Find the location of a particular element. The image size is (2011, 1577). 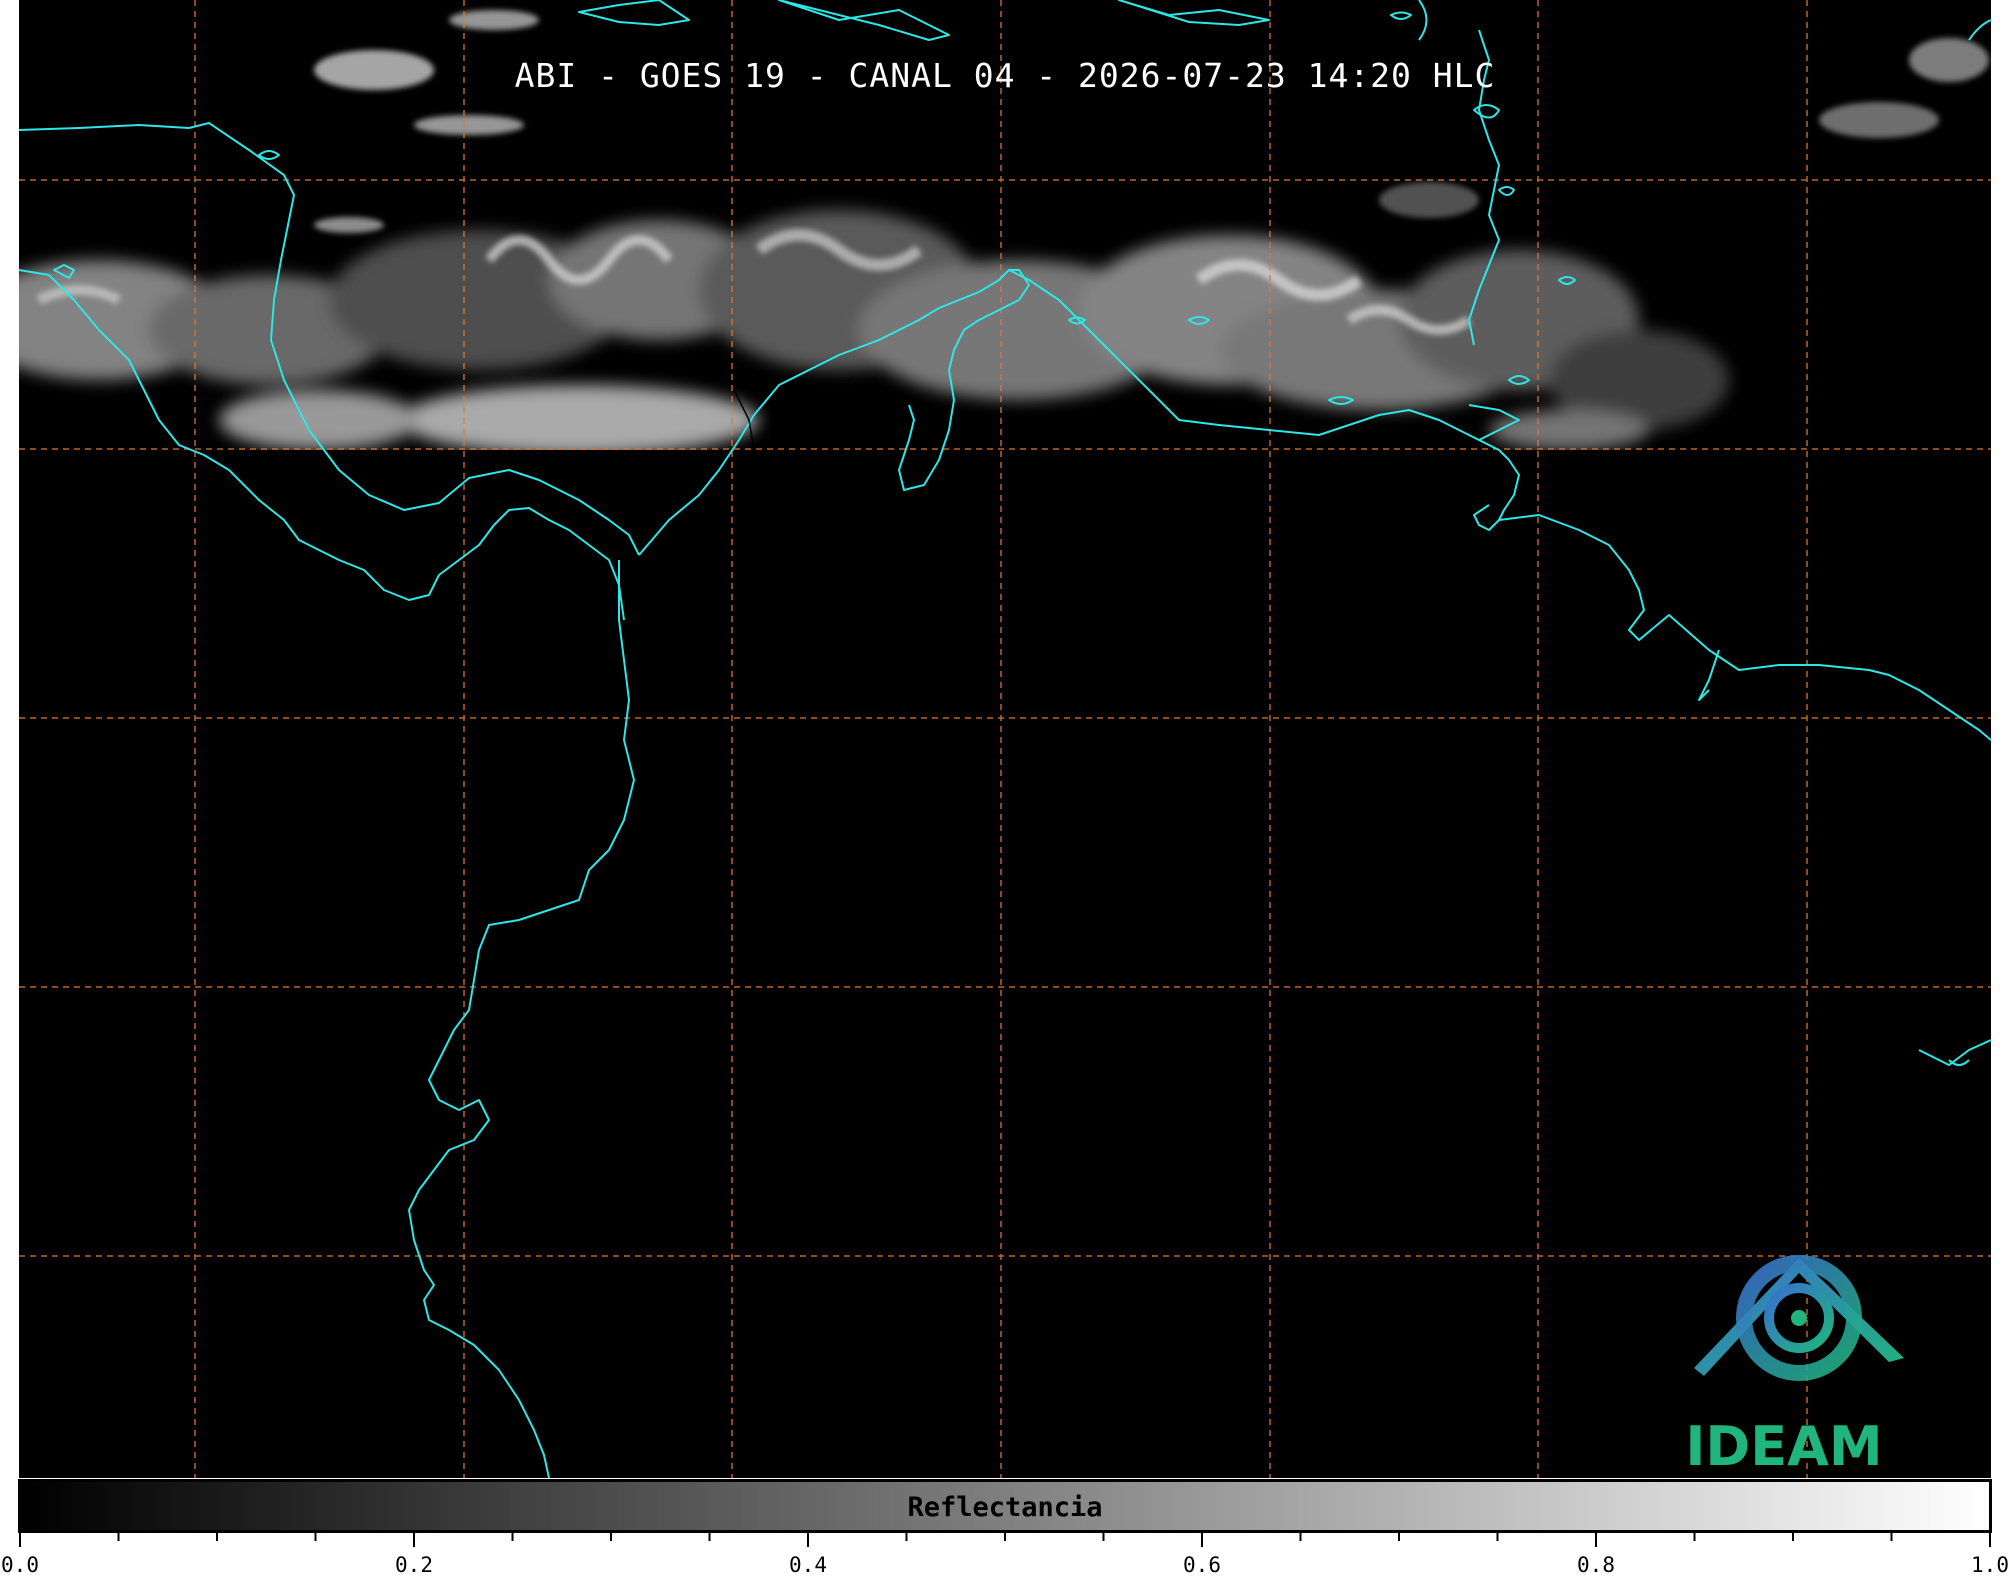

tick-label-4: 0.8 is located at coordinates (1596, 1565).